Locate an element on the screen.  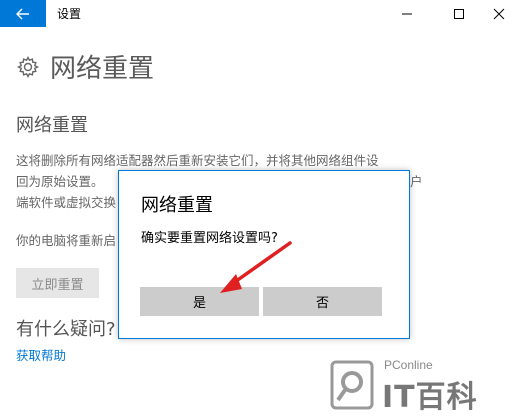
minimize-icon is located at coordinates (407, 13).